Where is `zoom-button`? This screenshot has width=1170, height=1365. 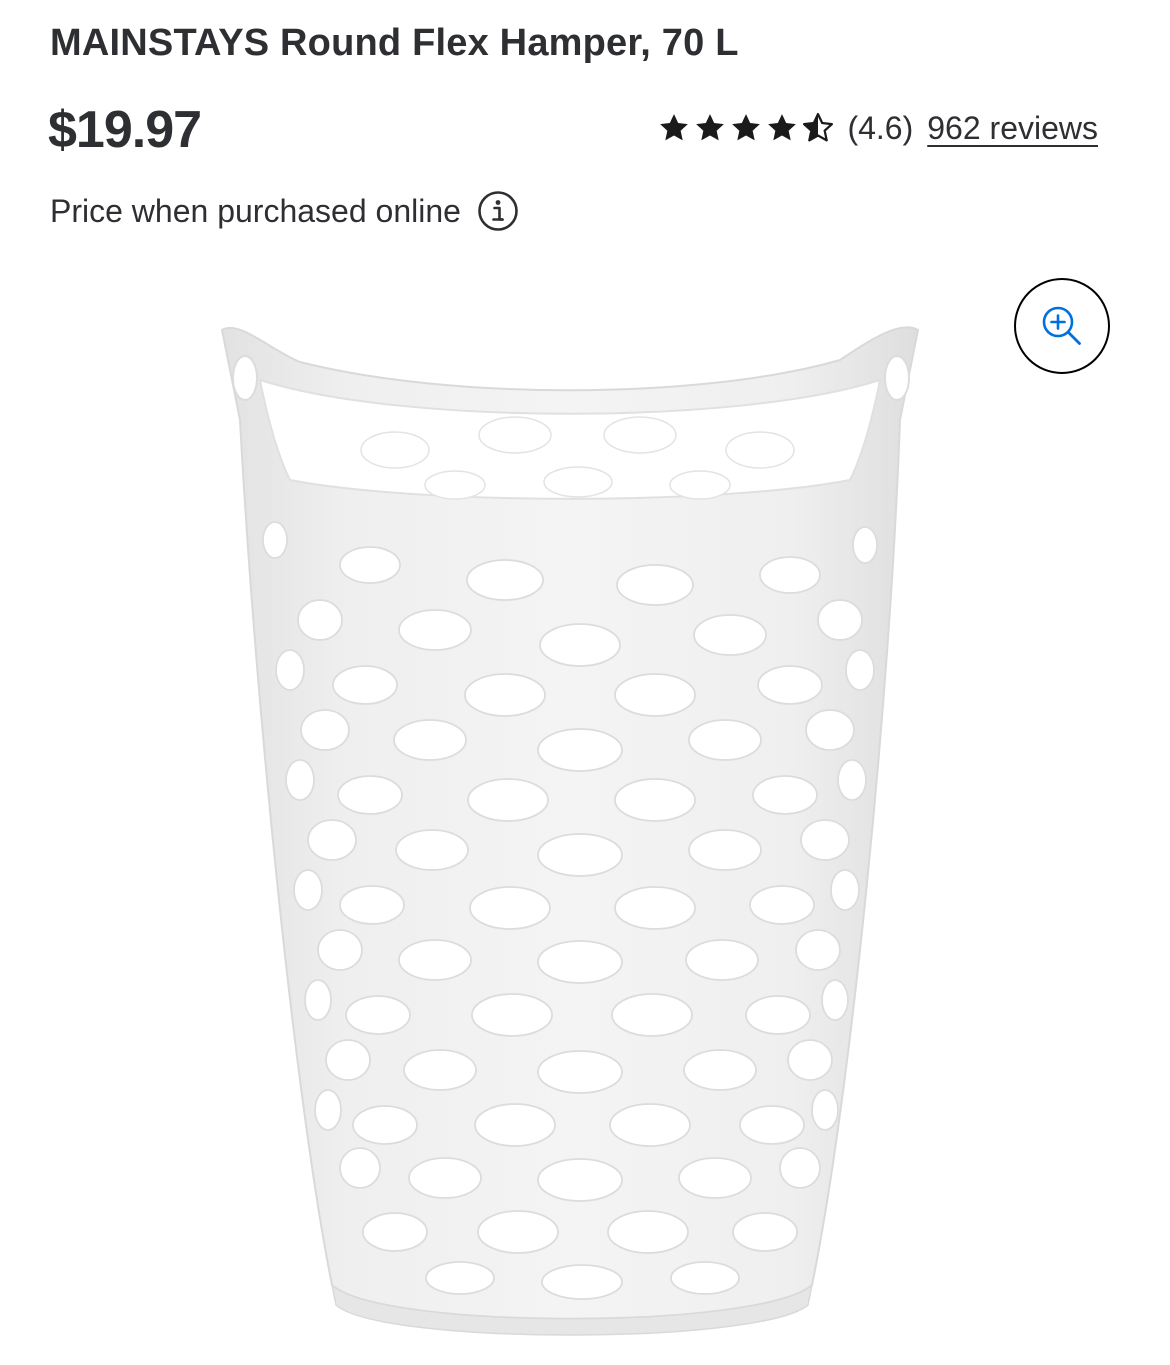
zoom-button is located at coordinates (1062, 326).